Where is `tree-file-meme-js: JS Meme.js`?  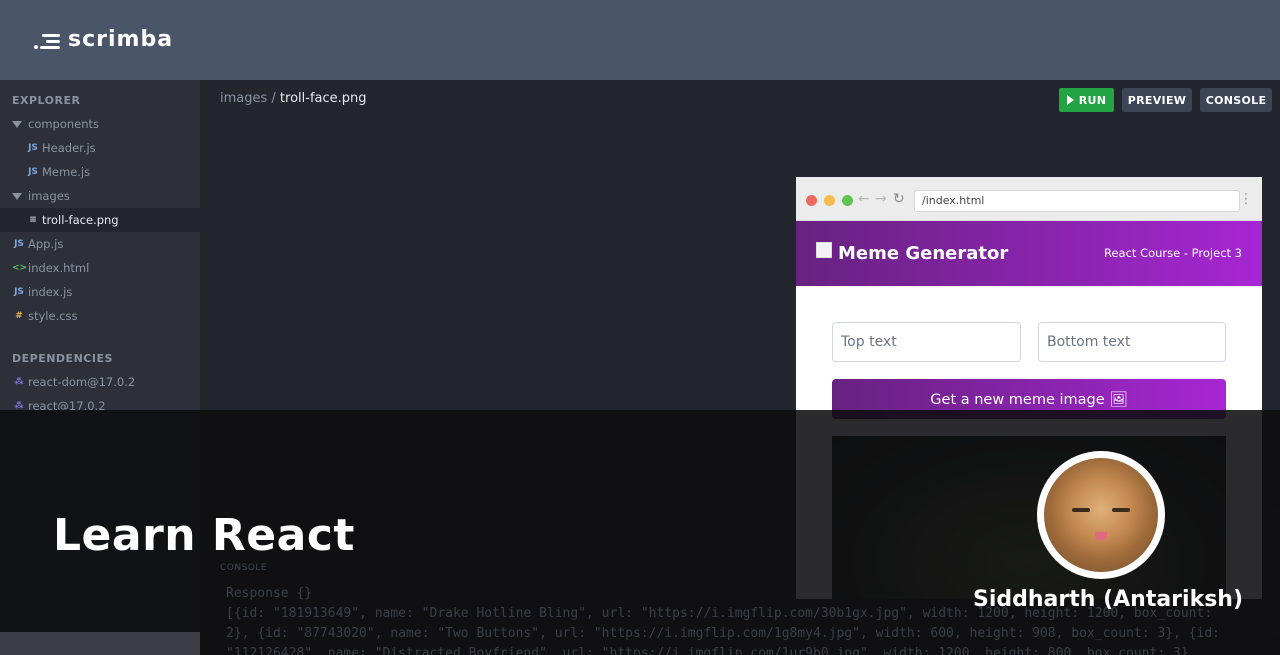 tree-file-meme-js: JS Meme.js is located at coordinates (100, 172).